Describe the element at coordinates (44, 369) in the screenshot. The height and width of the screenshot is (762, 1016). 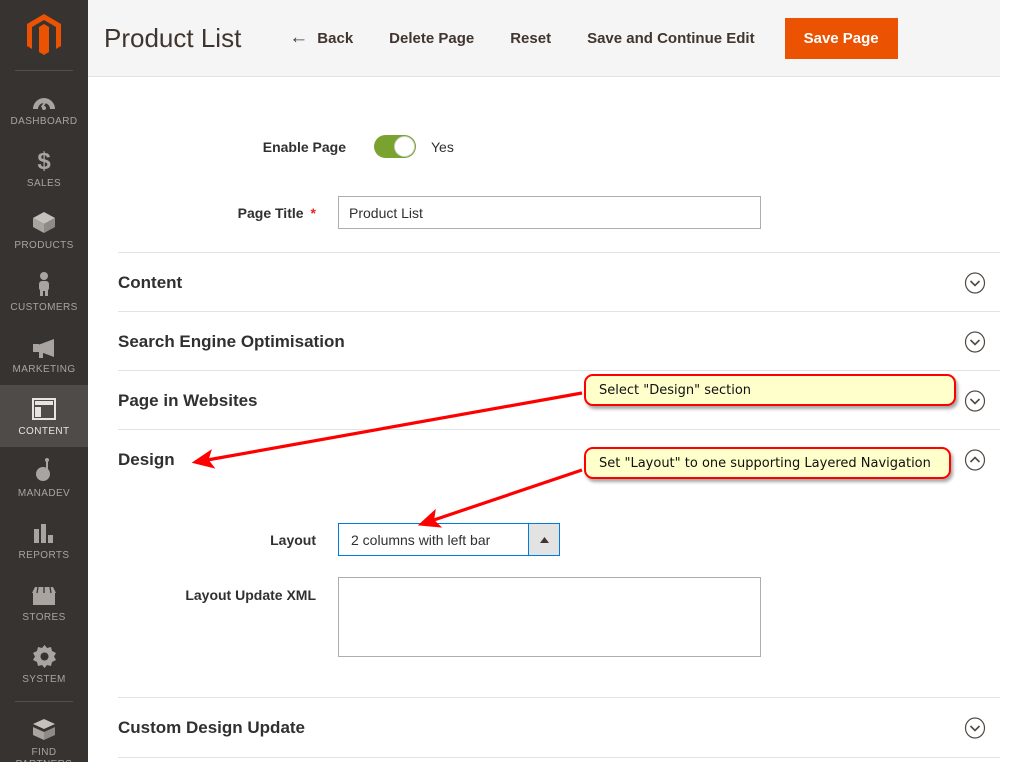
I see `sidebar-item-label: MARKETING` at that location.